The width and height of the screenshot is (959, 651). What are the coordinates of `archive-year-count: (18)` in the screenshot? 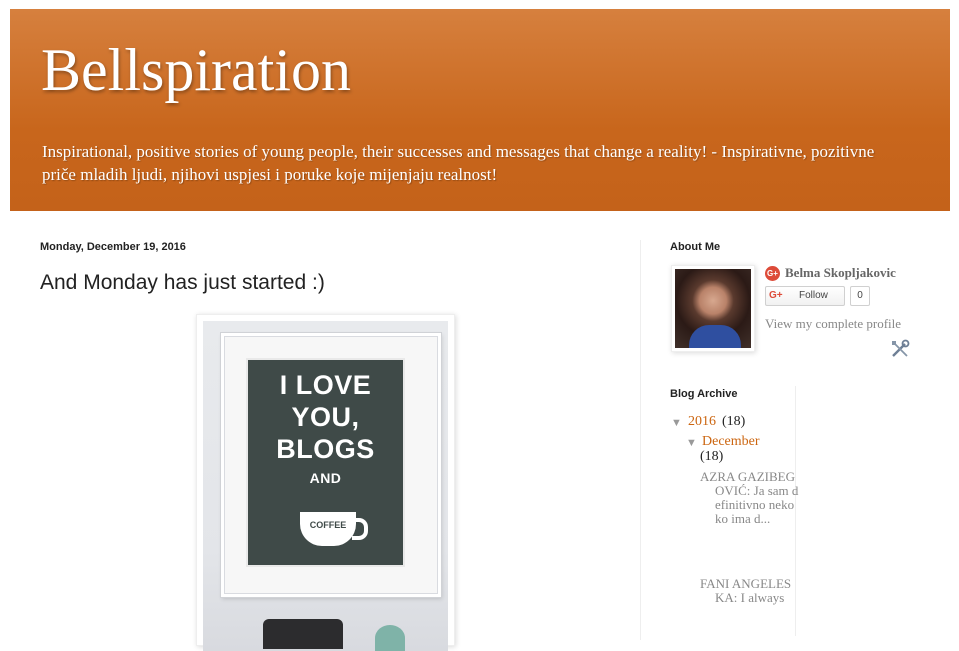 It's located at (734, 421).